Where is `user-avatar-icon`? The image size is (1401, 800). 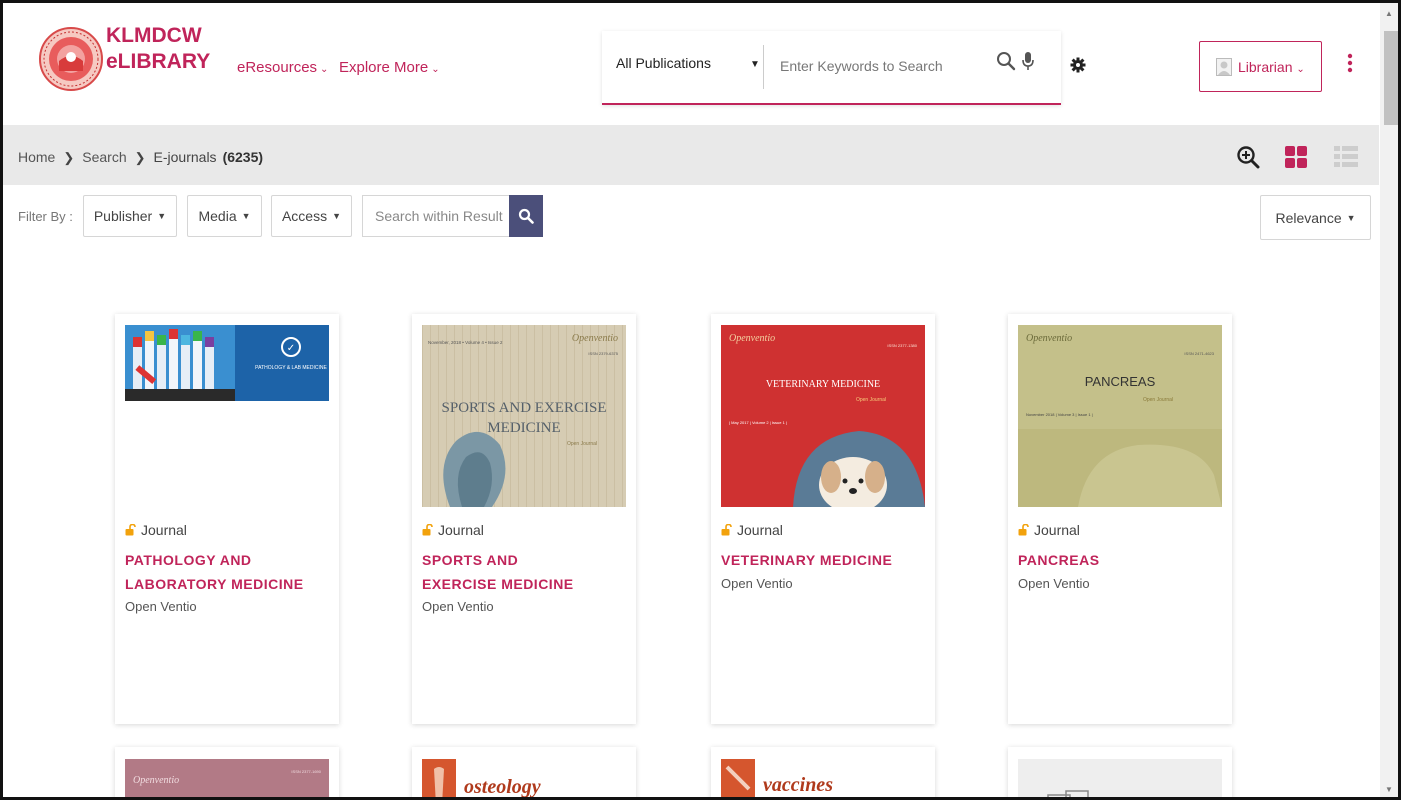
user-avatar-icon is located at coordinates (1224, 67).